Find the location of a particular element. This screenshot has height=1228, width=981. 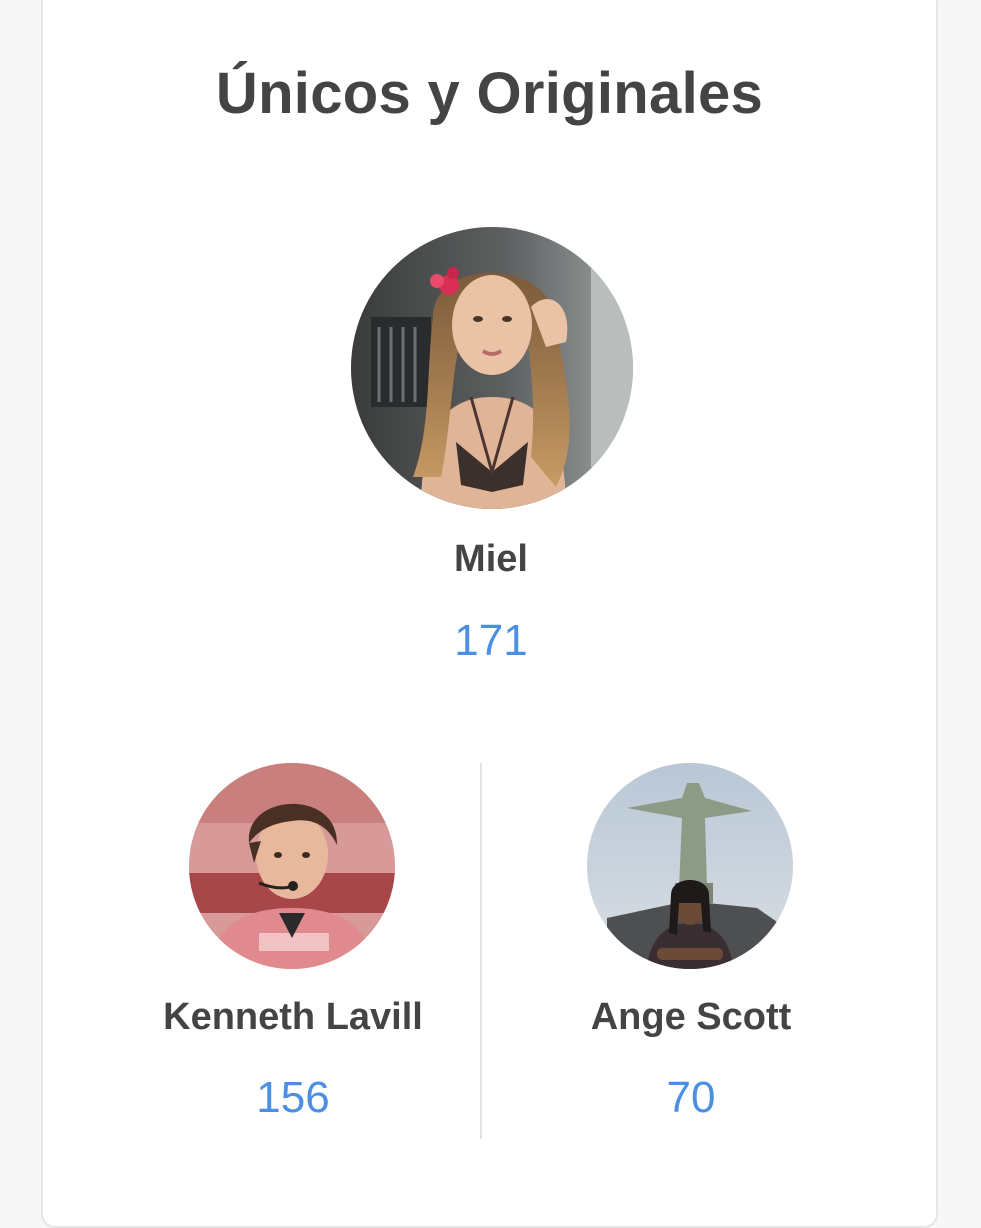

runner-1-name: Kenneth Lavill is located at coordinates (293, 1017).